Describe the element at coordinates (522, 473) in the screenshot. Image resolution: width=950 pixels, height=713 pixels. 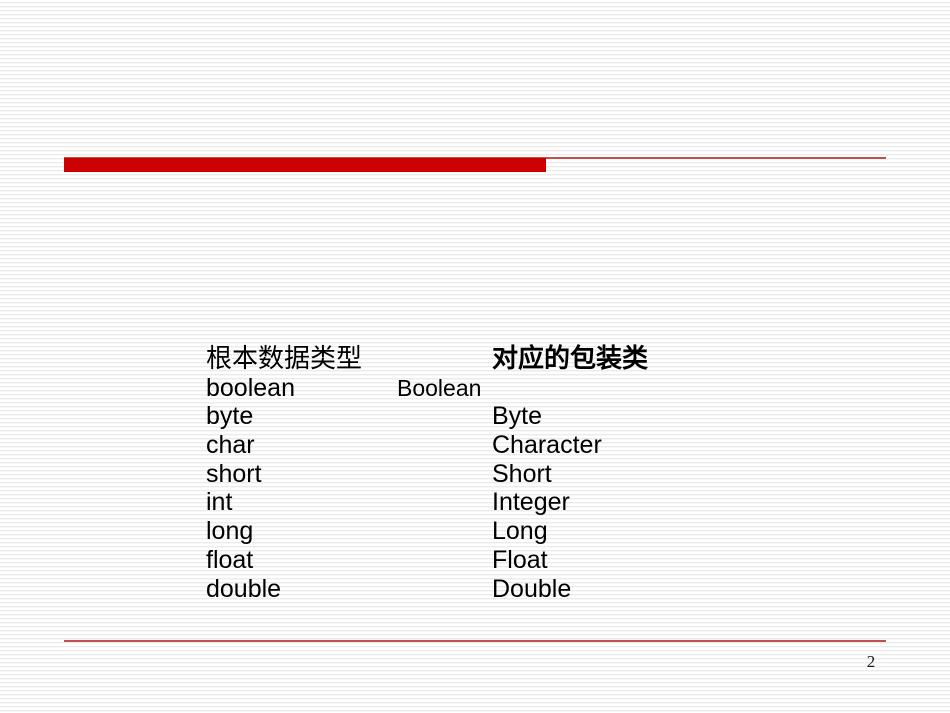
I see `wrapper-class-short: Short` at that location.